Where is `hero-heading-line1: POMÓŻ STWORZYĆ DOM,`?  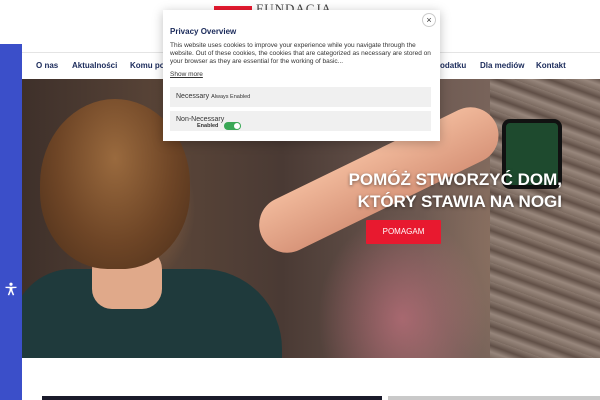 hero-heading-line1: POMÓŻ STWORZYĆ DOM, is located at coordinates (455, 179).